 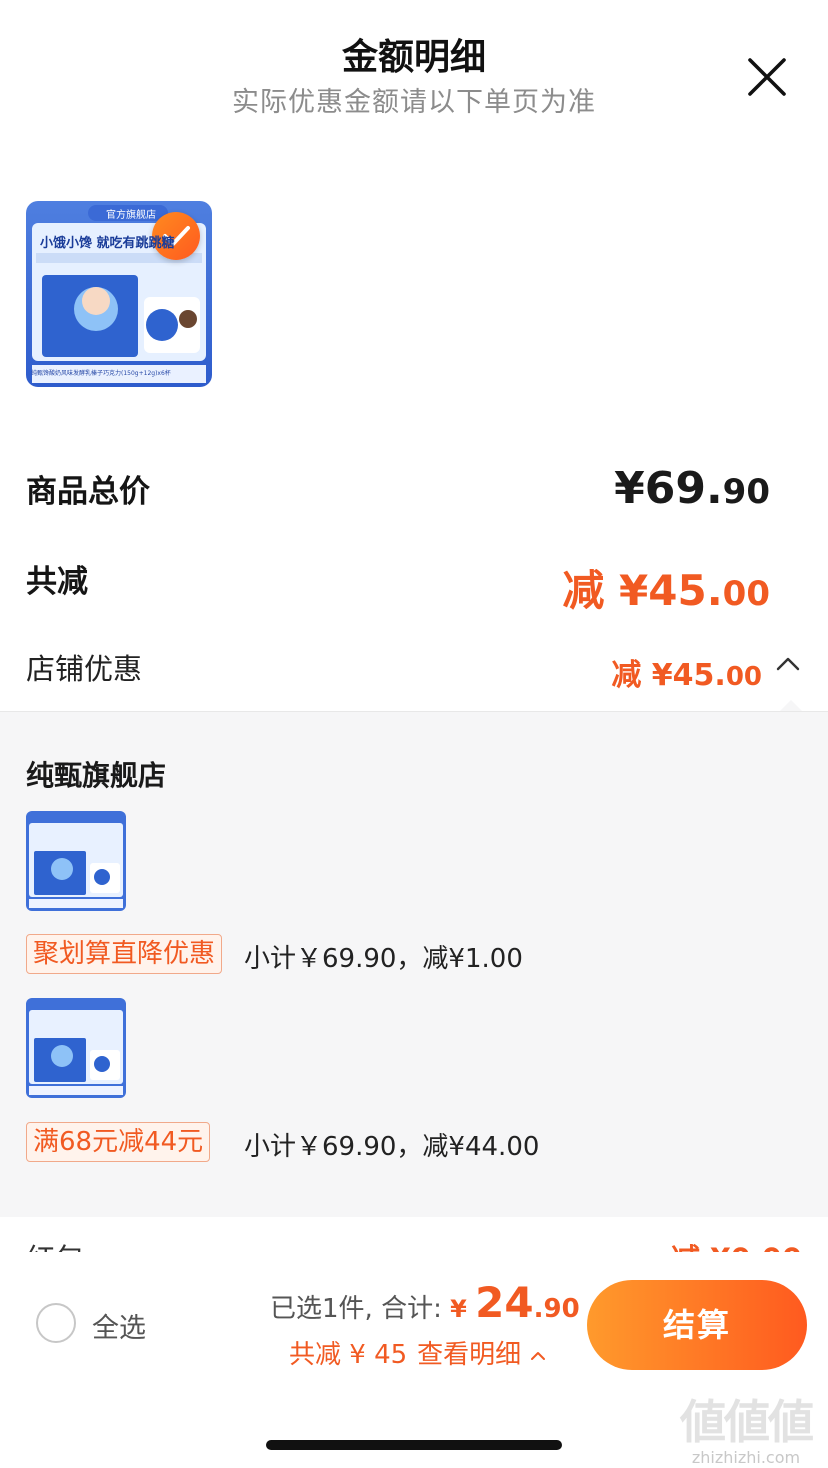 I want to click on shop-discount-decimal: 00, so click(x=743, y=677).